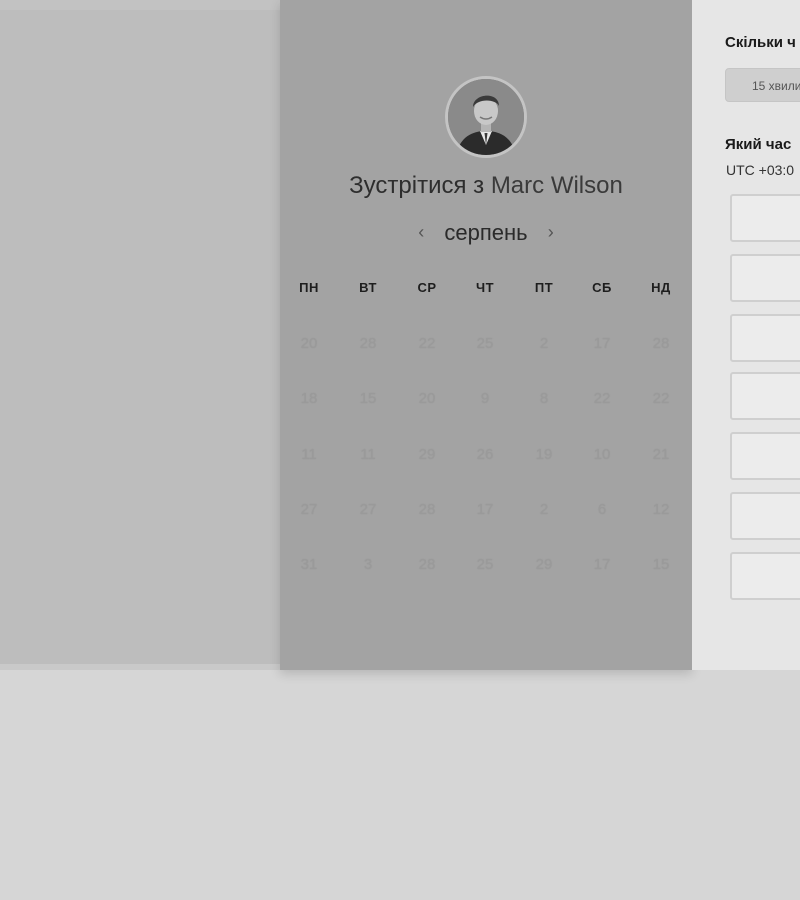  I want to click on duration-option-button: 15 хвили, so click(762, 85).